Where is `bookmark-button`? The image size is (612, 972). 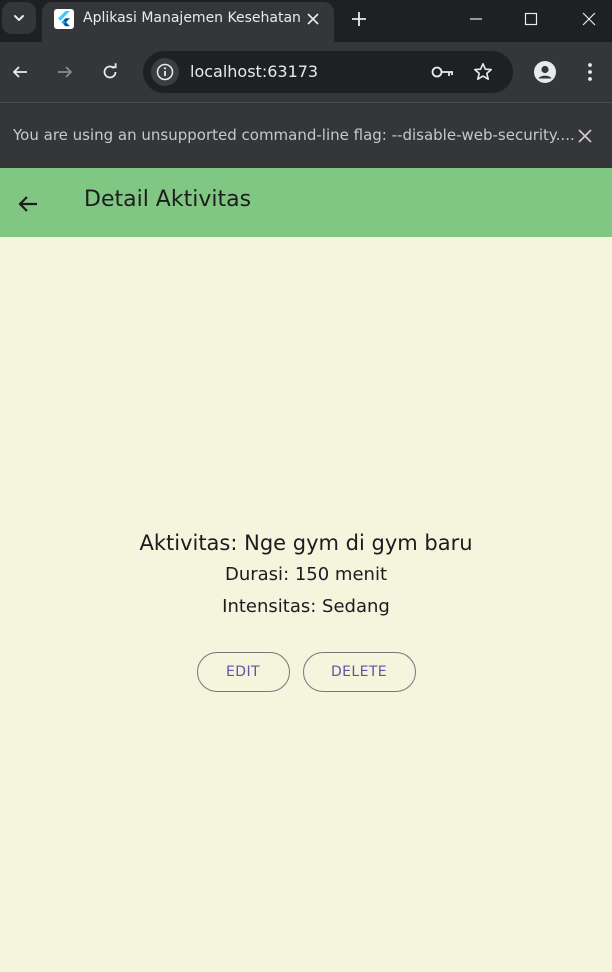
bookmark-button is located at coordinates (483, 72).